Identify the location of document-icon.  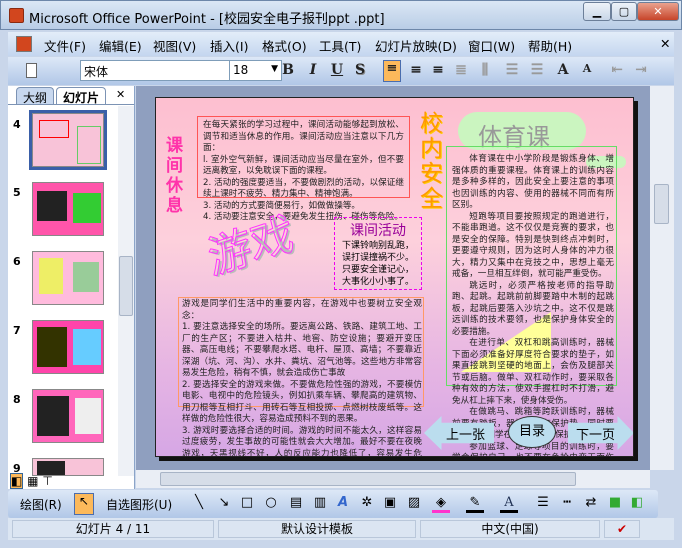
(24, 44).